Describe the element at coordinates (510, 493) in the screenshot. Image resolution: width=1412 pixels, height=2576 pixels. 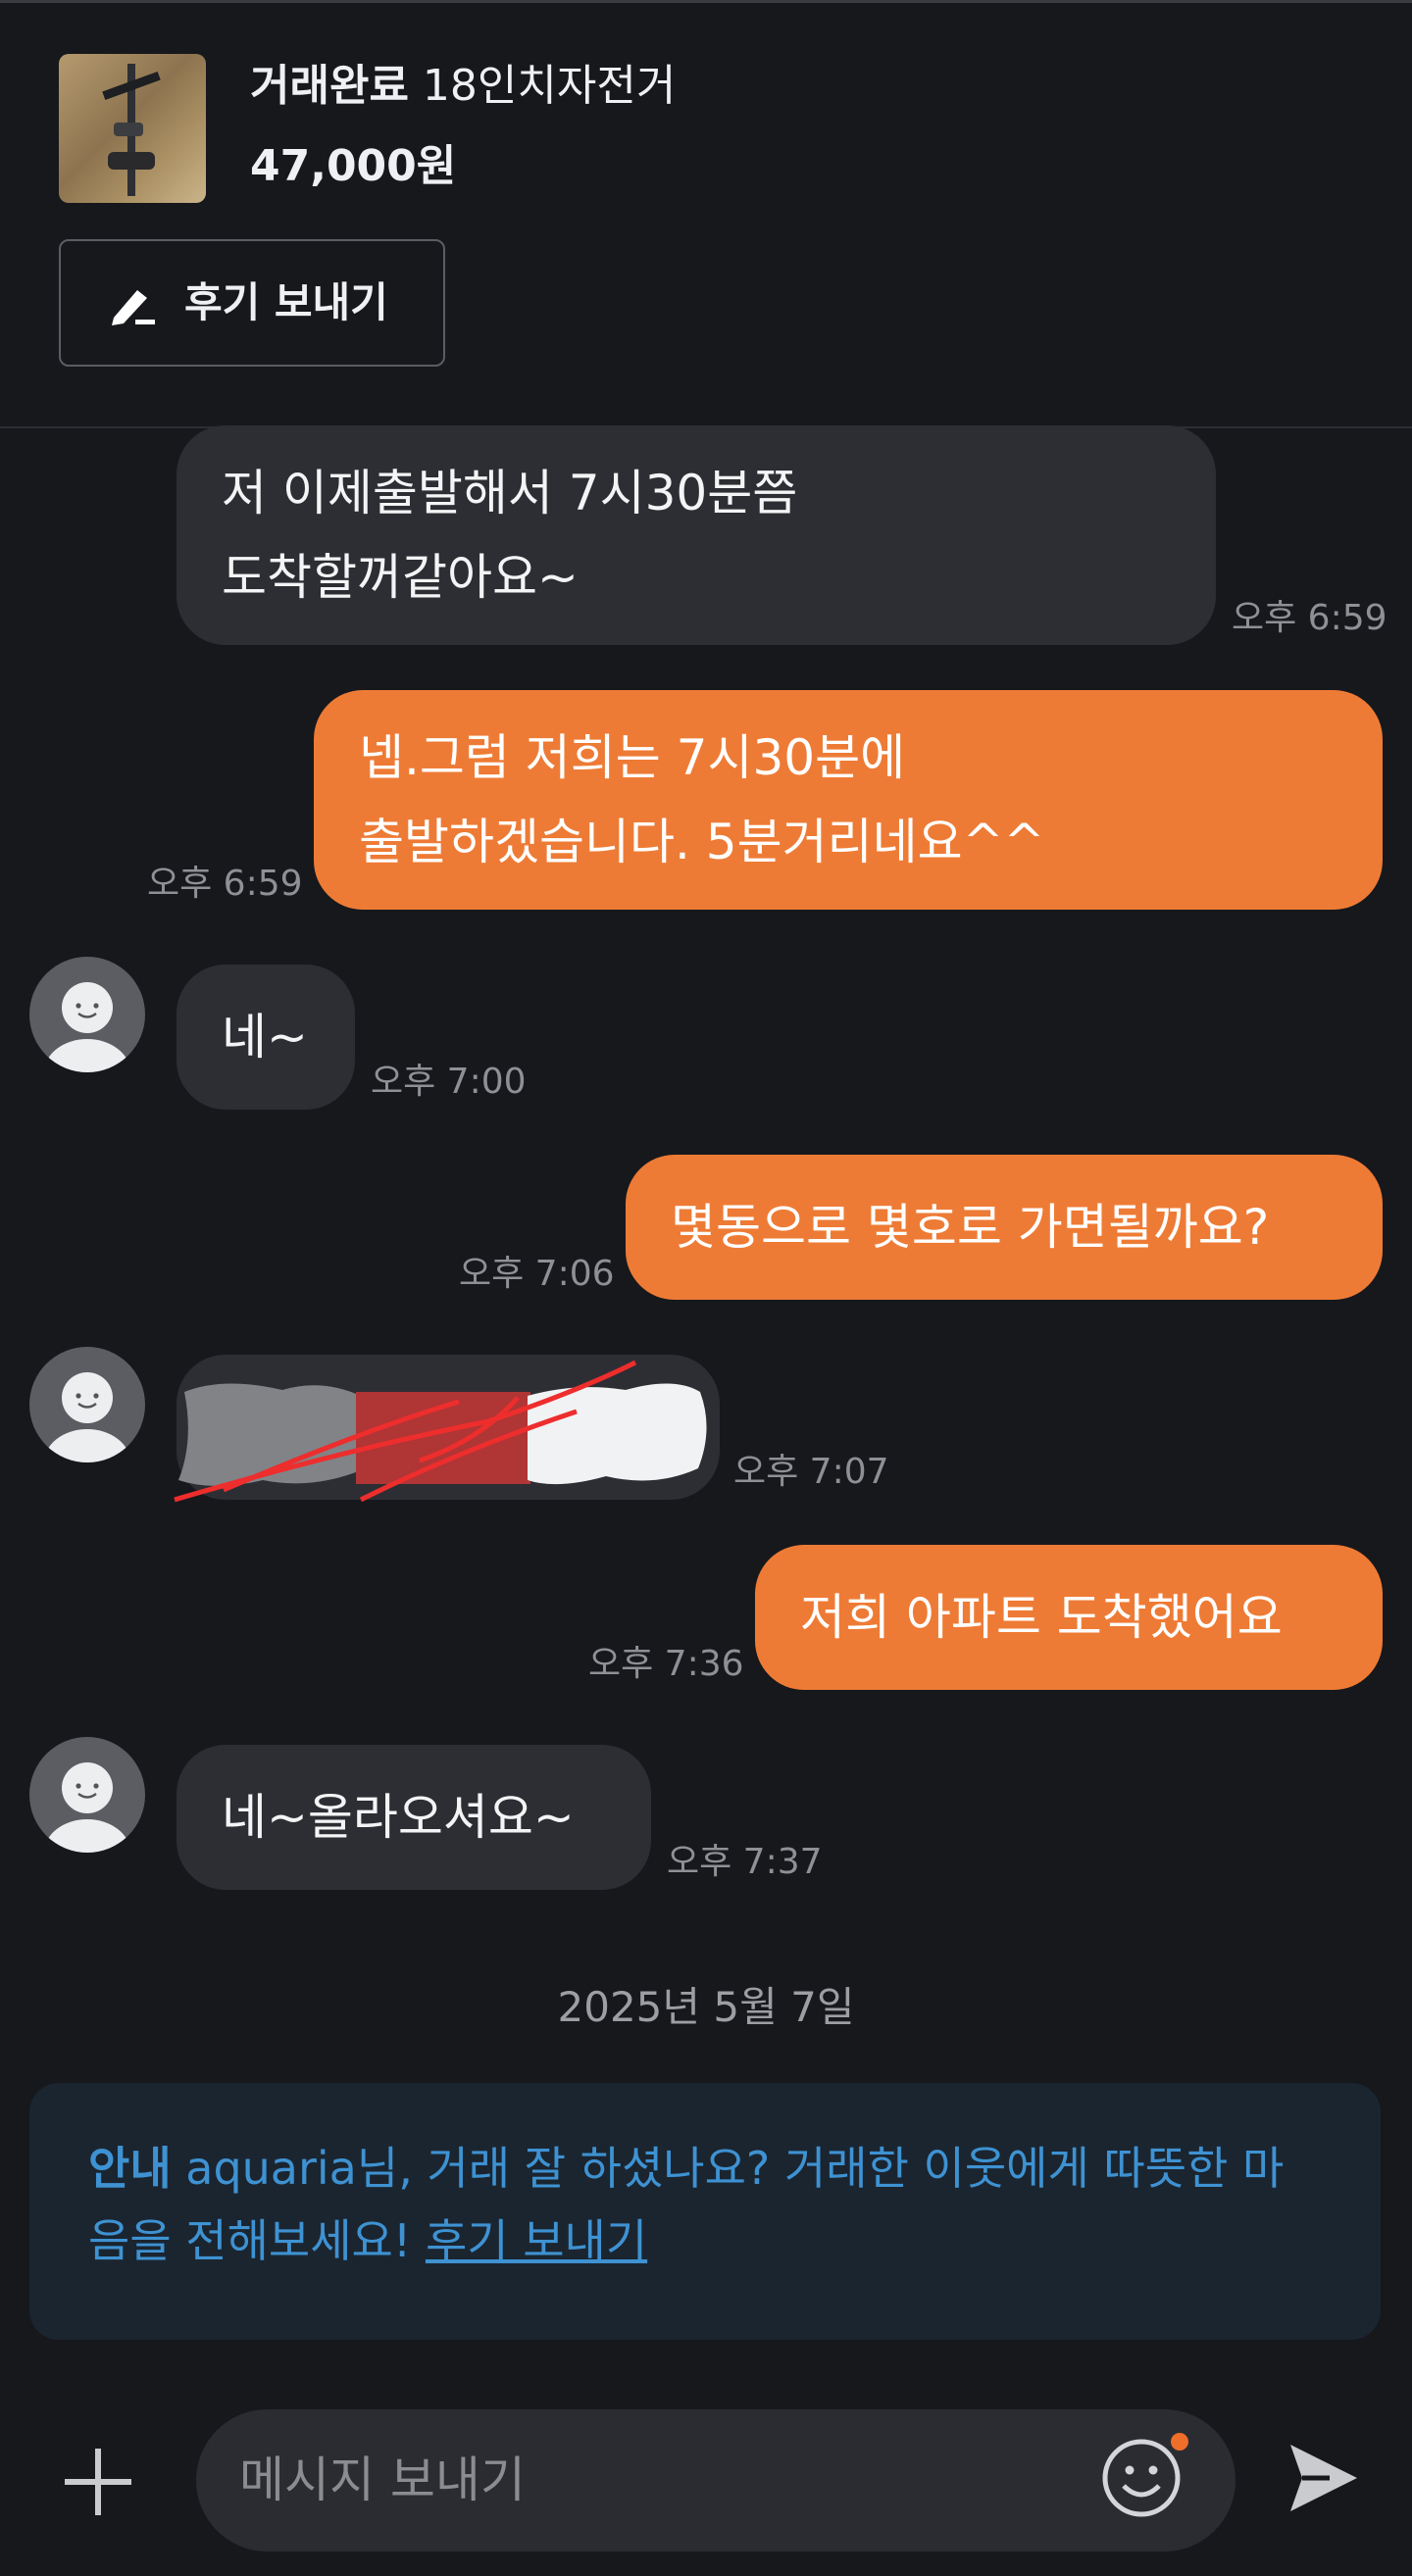
I see `message-text: 저 이제출발해서 7시30분쯤` at that location.